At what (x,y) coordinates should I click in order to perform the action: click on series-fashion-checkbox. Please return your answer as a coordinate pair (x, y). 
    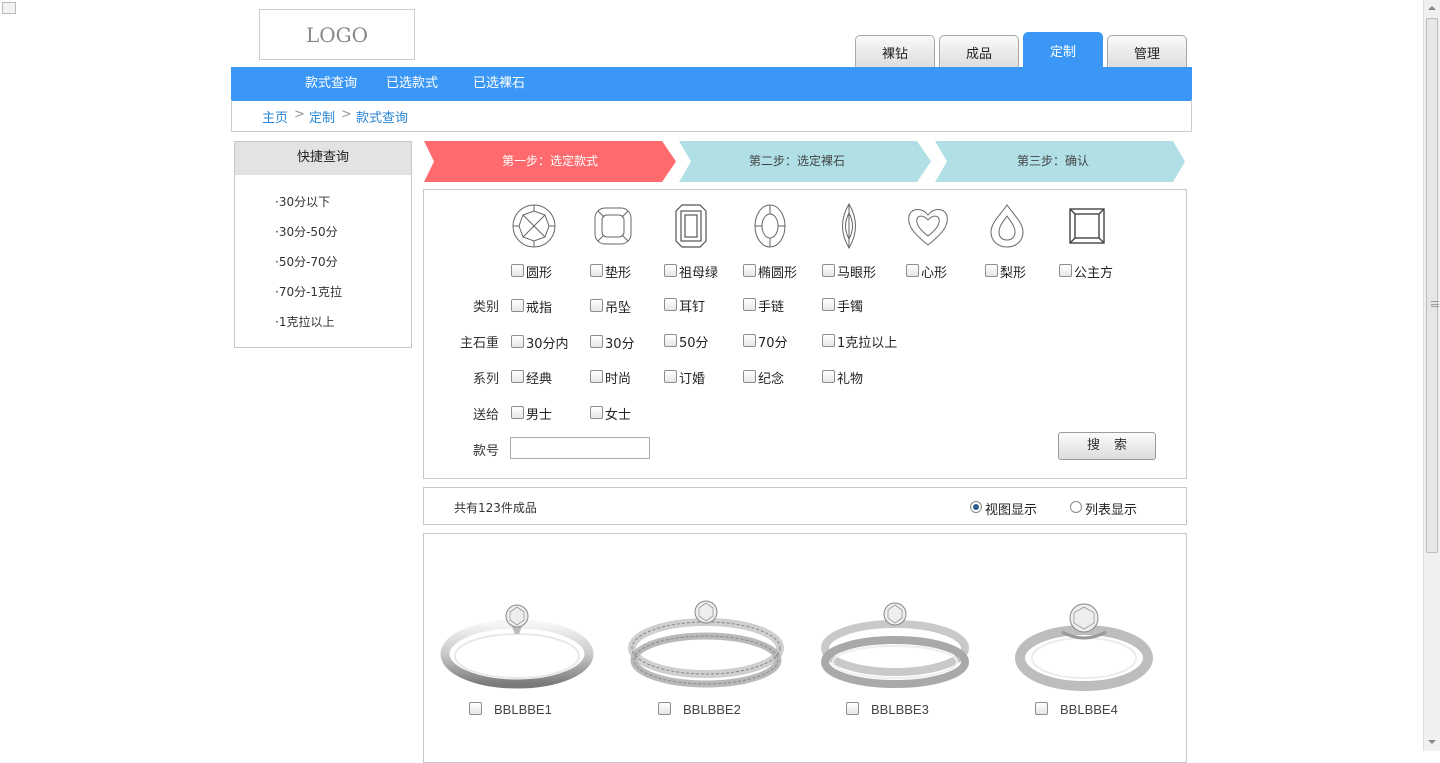
    Looking at the image, I should click on (596, 376).